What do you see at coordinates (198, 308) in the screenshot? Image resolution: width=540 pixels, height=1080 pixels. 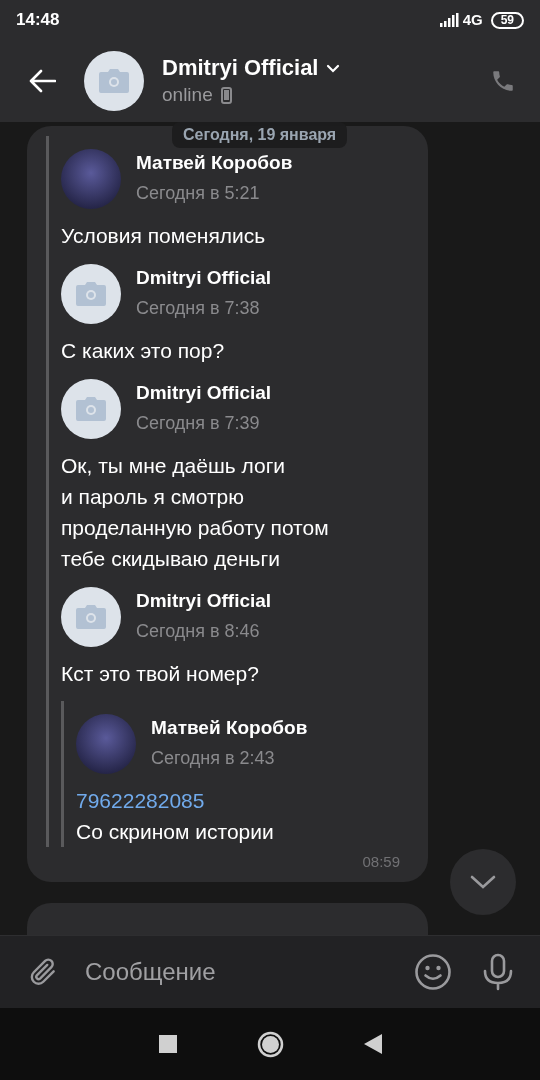 I see `message-time: Сегодня в 7:38` at bounding box center [198, 308].